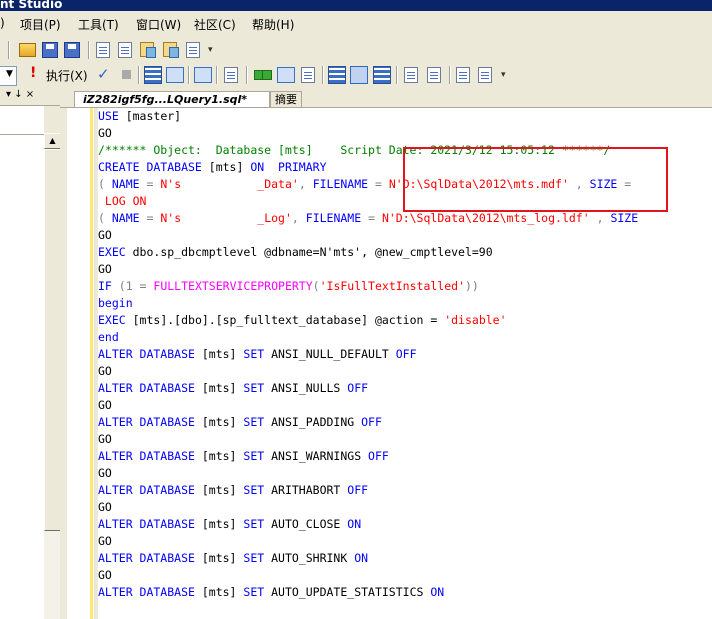 The image size is (712, 619). What do you see at coordinates (126, 74) in the screenshot?
I see `cancel-query-icon` at bounding box center [126, 74].